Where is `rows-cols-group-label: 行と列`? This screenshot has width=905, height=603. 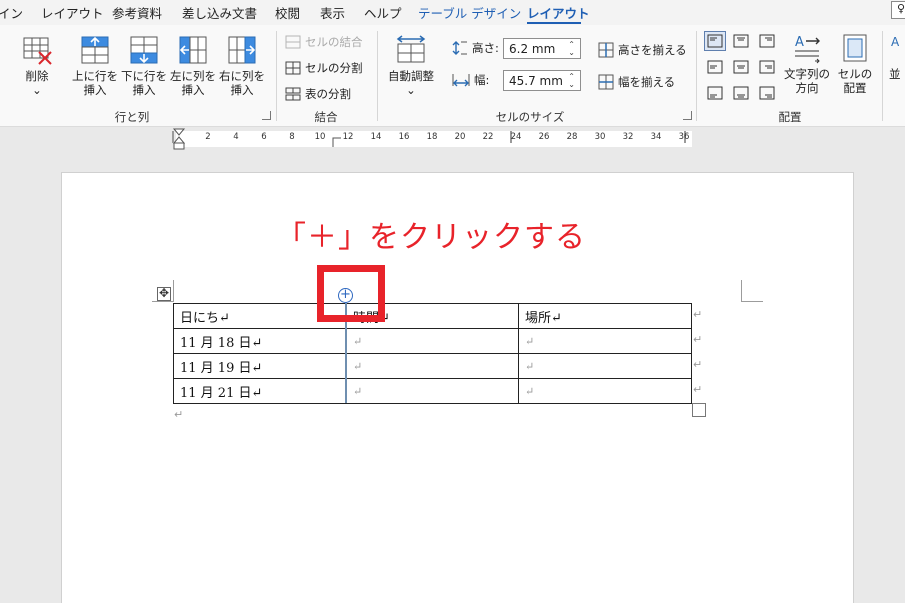 rows-cols-group-label: 行と列 is located at coordinates (132, 117).